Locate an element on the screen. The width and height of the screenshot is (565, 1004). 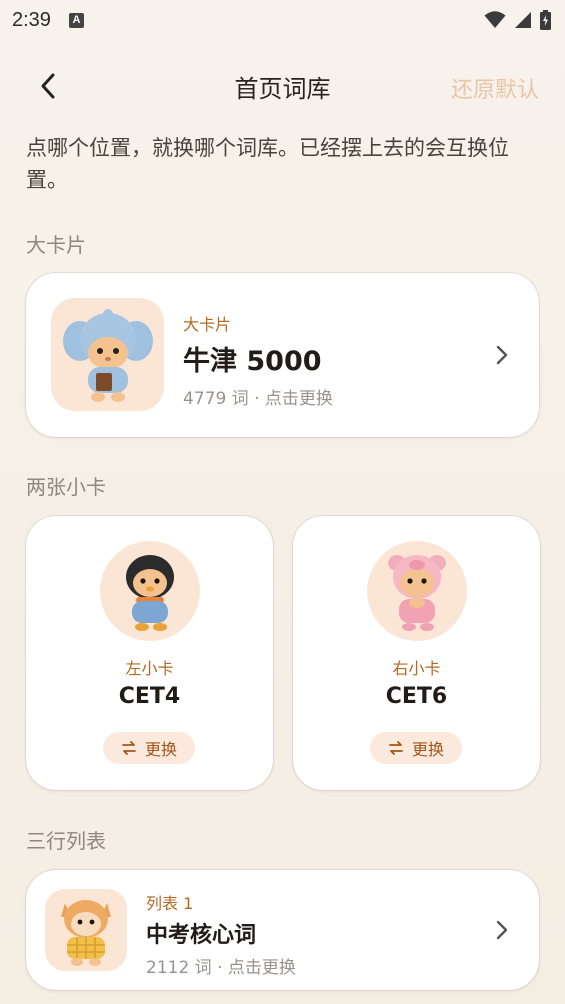
header: 首页词库 还原默认 is located at coordinates (282, 86).